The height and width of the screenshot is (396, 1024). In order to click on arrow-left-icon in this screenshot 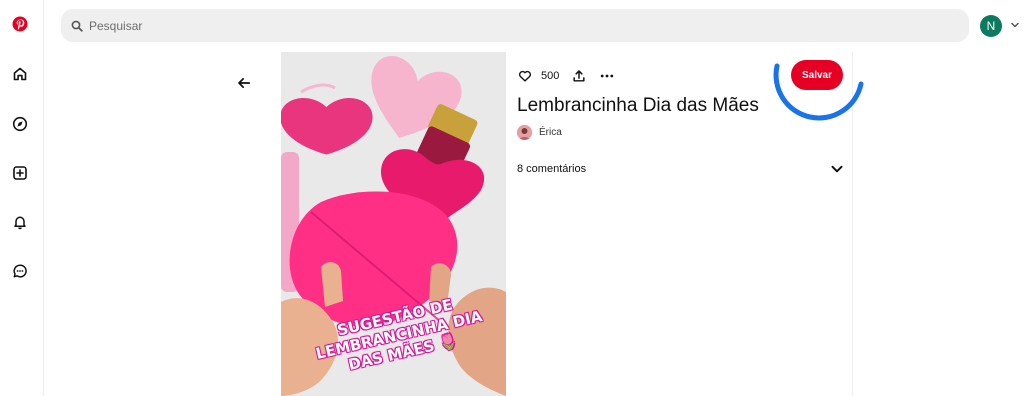, I will do `click(244, 83)`.